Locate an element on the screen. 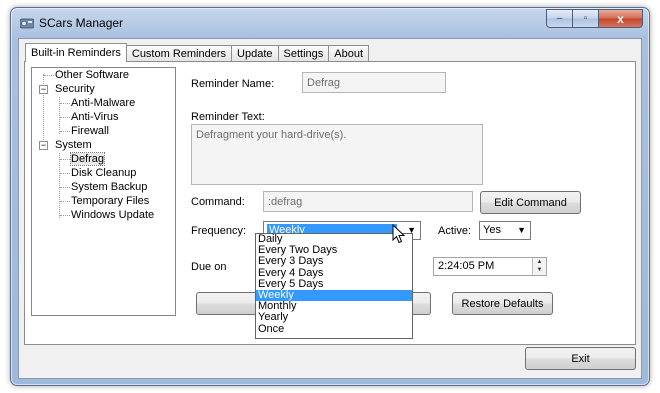 This screenshot has height=393, width=660. tree-item-label: Disk Cleanup is located at coordinates (104, 173).